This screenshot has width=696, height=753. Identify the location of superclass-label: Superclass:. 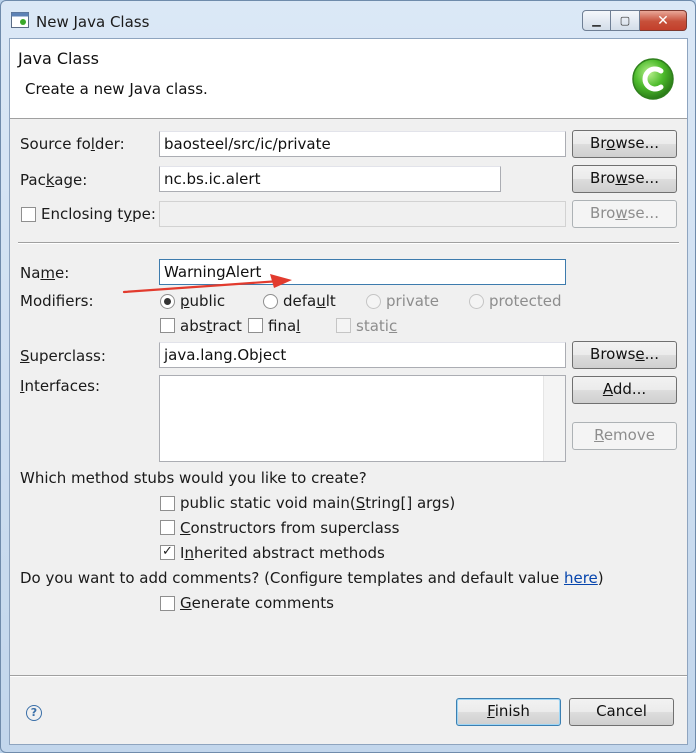
(63, 356).